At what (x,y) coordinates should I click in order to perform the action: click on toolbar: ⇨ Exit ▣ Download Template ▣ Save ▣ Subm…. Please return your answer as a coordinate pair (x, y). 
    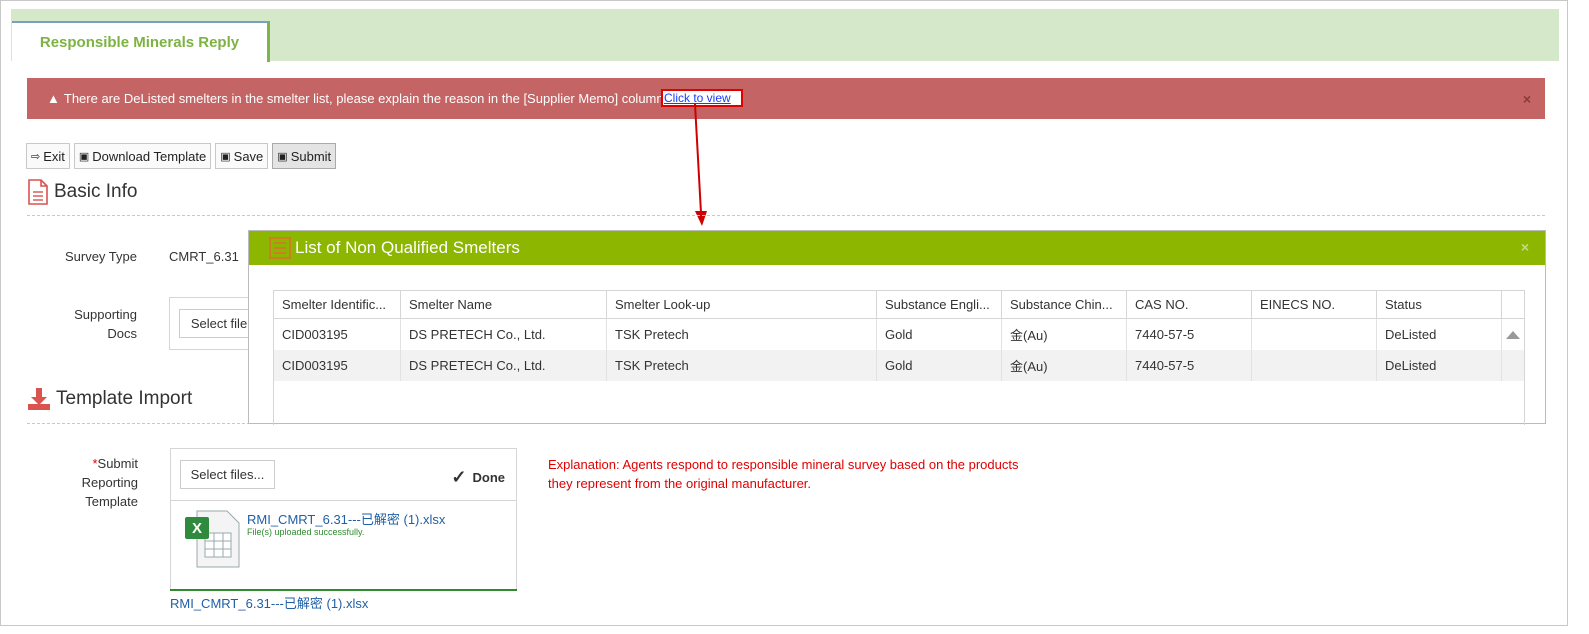
    Looking at the image, I should click on (181, 156).